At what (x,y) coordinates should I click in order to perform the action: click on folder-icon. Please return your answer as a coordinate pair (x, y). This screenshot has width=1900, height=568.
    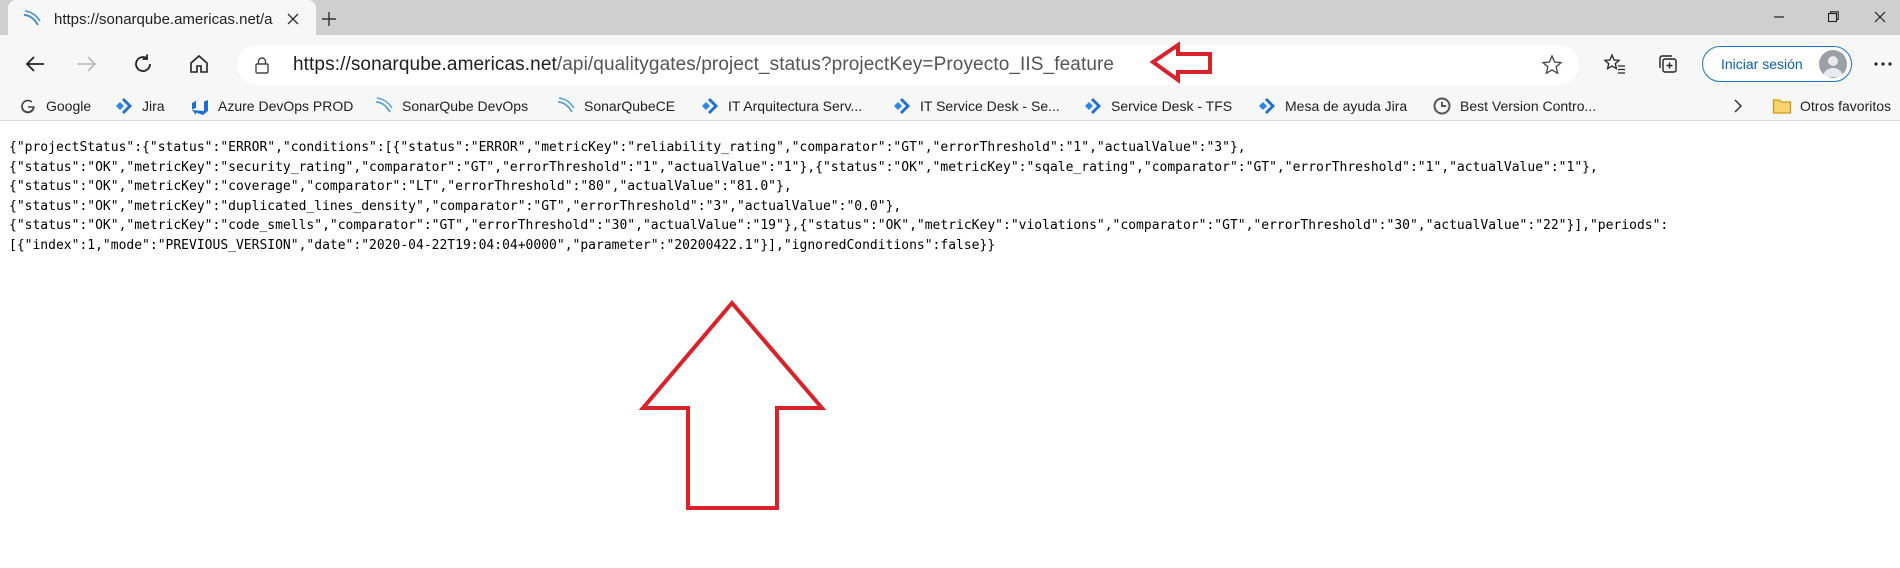
    Looking at the image, I should click on (1782, 106).